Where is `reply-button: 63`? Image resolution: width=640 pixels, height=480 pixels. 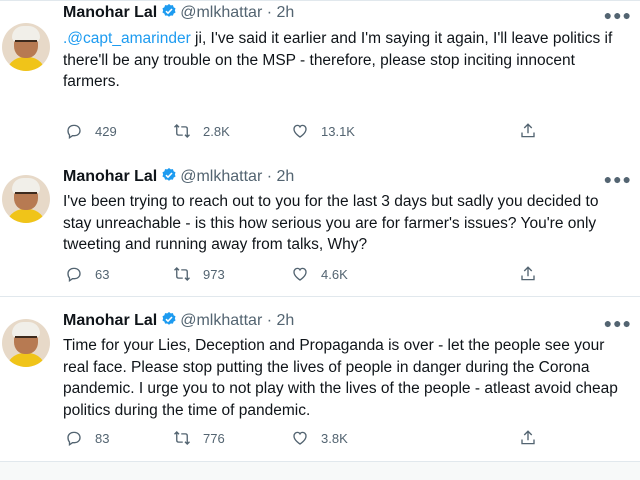 reply-button: 63 is located at coordinates (87, 274).